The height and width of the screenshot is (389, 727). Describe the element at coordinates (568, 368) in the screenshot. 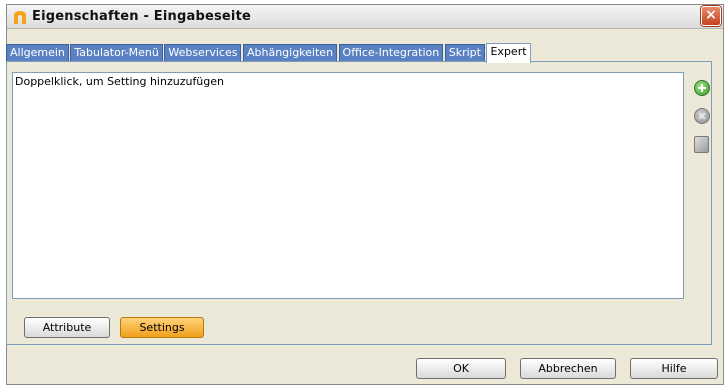

I see `cancel-button: Abbrechen` at that location.